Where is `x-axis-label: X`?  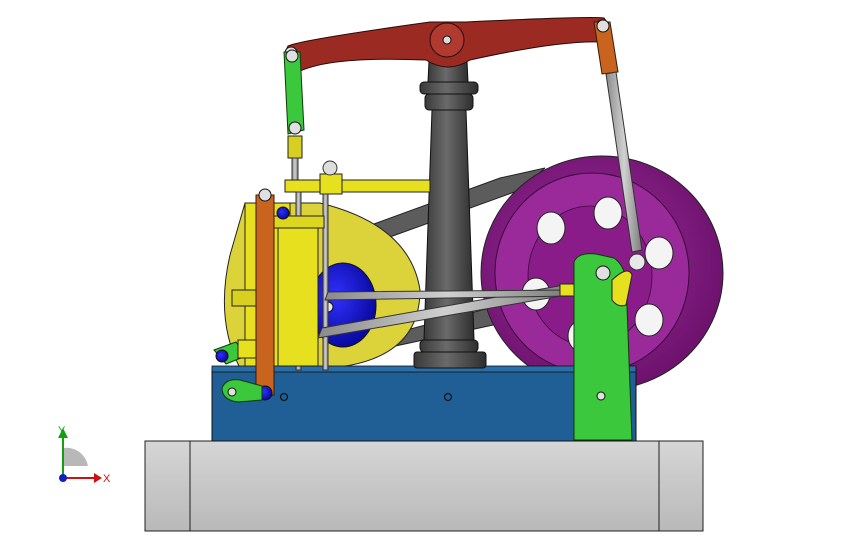 x-axis-label: X is located at coordinates (107, 479).